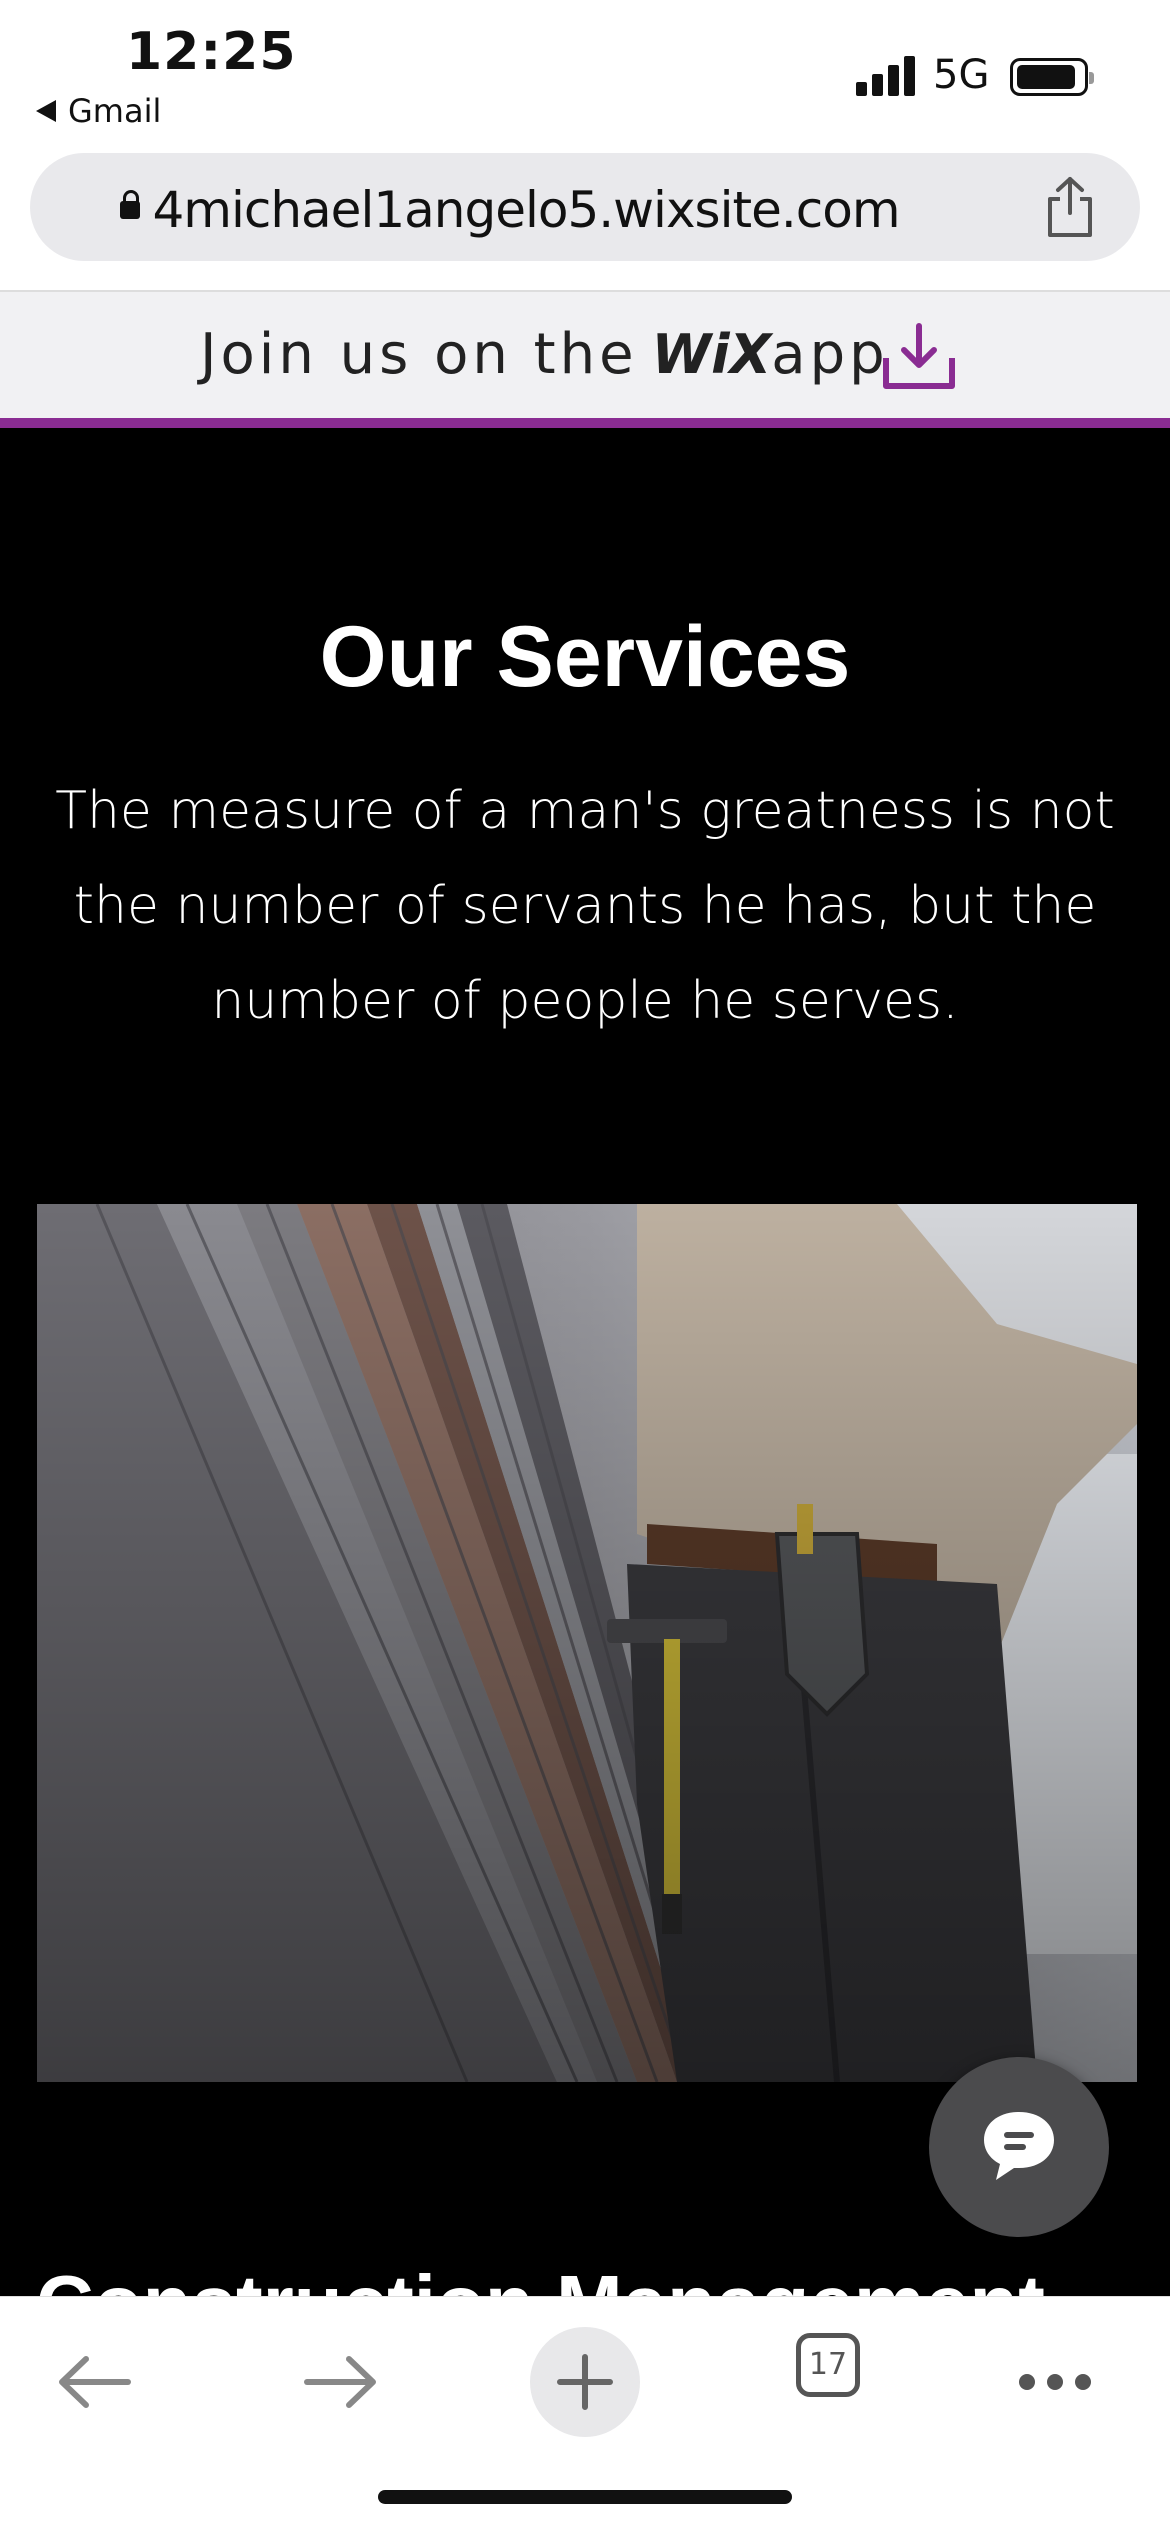  I want to click on more-icon, so click(1055, 2382).